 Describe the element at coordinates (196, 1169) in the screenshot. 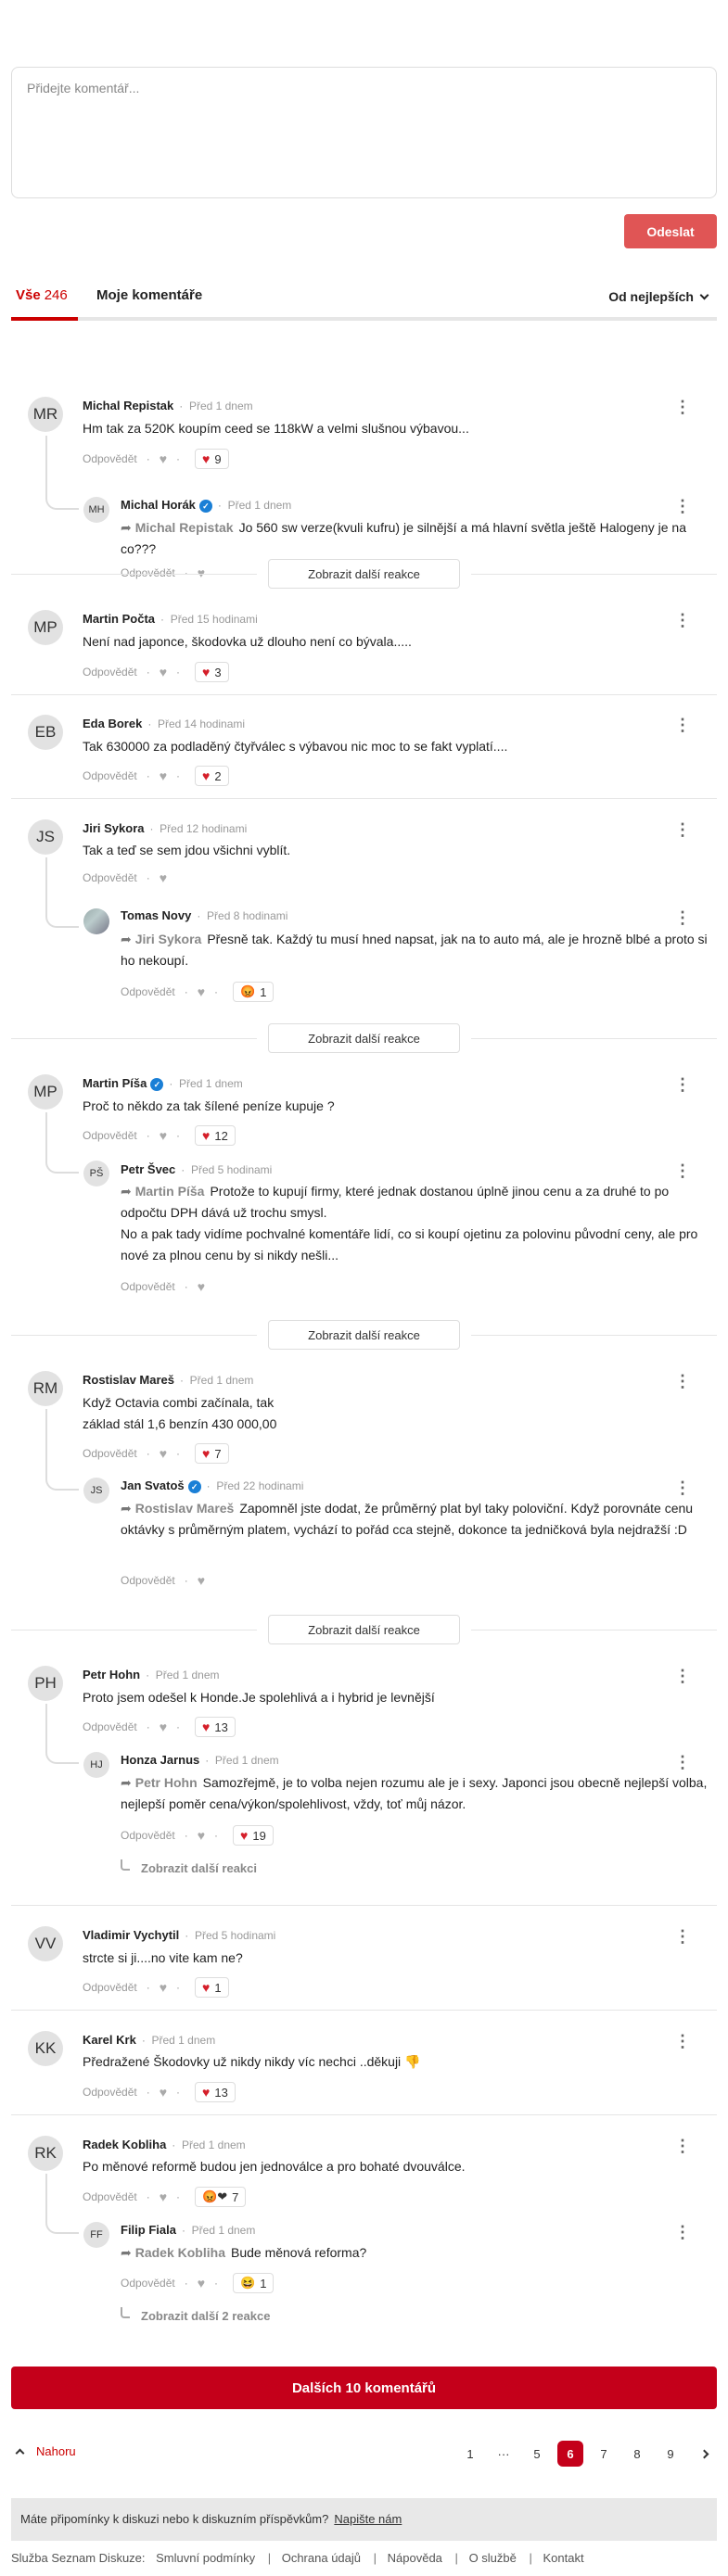

I see `comment-author: Petr Švec · Před 5 hodinami` at that location.